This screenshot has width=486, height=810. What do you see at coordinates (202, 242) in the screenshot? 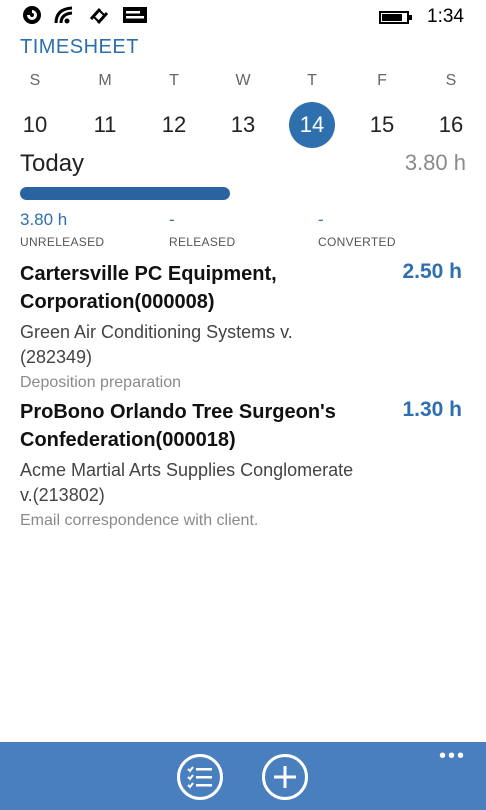
I see `stat-label: RELEASED` at bounding box center [202, 242].